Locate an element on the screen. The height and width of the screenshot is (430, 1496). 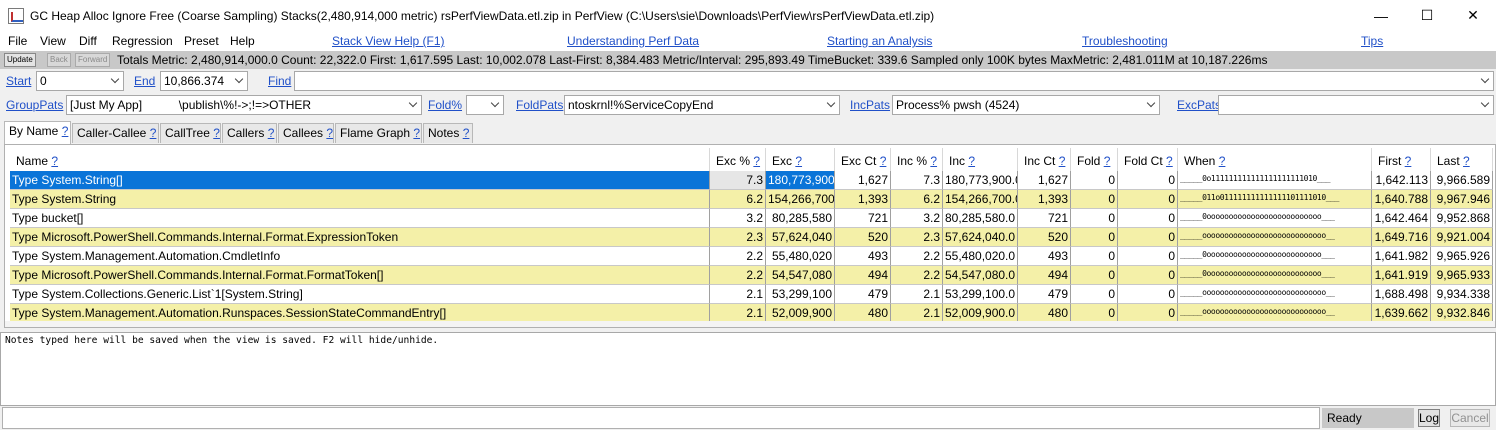
cell-inc: 154,266,700.0 is located at coordinates (980, 199).